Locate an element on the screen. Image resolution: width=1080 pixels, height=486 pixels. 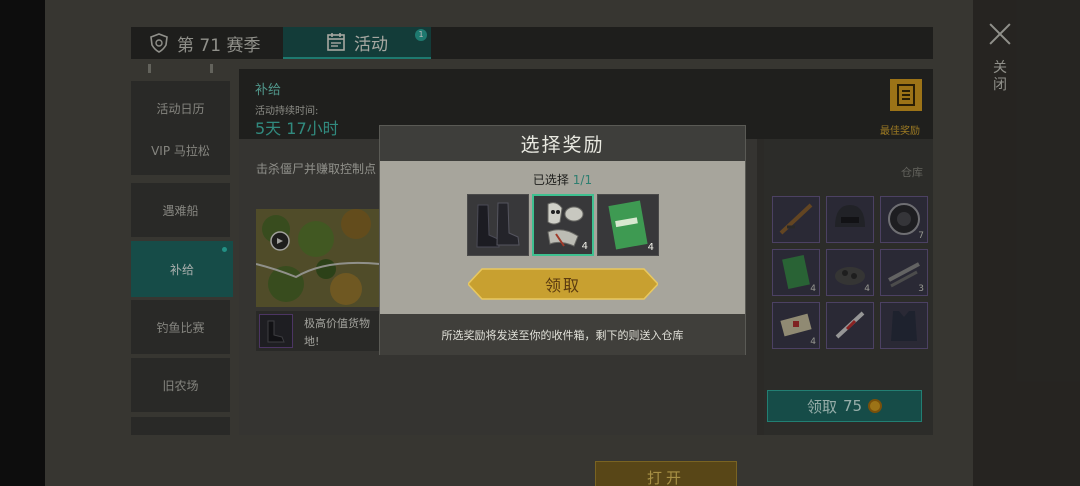
reward-options: 4 4 is located at coordinates (564, 226).